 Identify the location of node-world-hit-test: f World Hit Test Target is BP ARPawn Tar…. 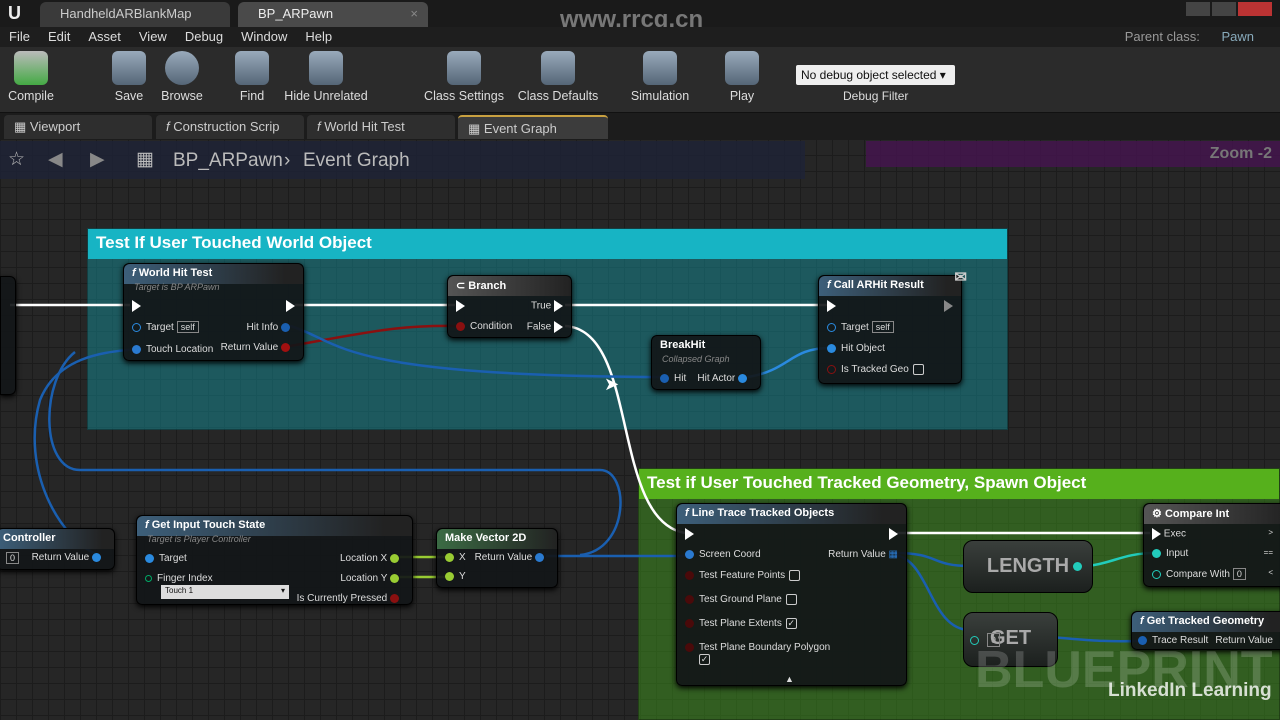
(213, 312).